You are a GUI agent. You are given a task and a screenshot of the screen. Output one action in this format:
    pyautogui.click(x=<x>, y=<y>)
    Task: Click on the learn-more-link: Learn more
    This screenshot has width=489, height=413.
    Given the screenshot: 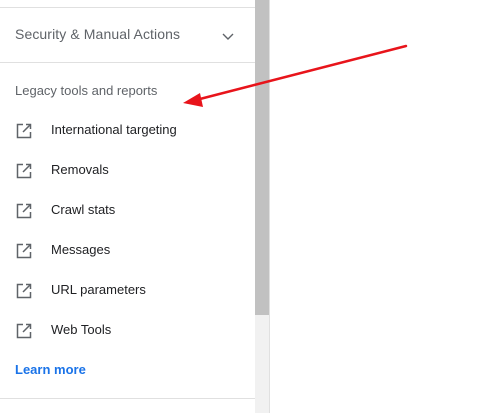 What is the action you would take?
    pyautogui.click(x=50, y=369)
    